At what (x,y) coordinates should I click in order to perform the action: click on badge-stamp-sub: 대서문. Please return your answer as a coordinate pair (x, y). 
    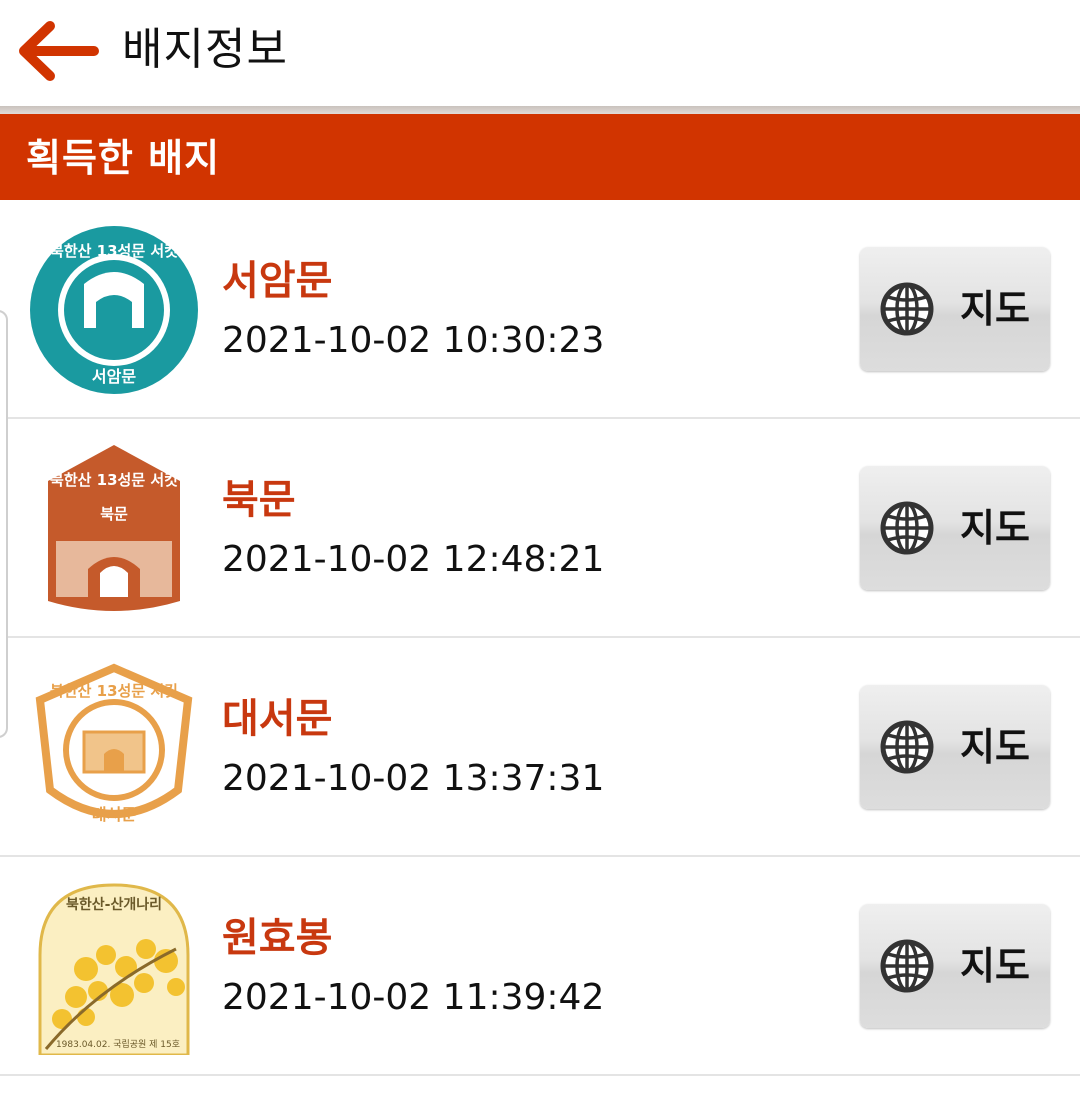
    Looking at the image, I should click on (114, 814).